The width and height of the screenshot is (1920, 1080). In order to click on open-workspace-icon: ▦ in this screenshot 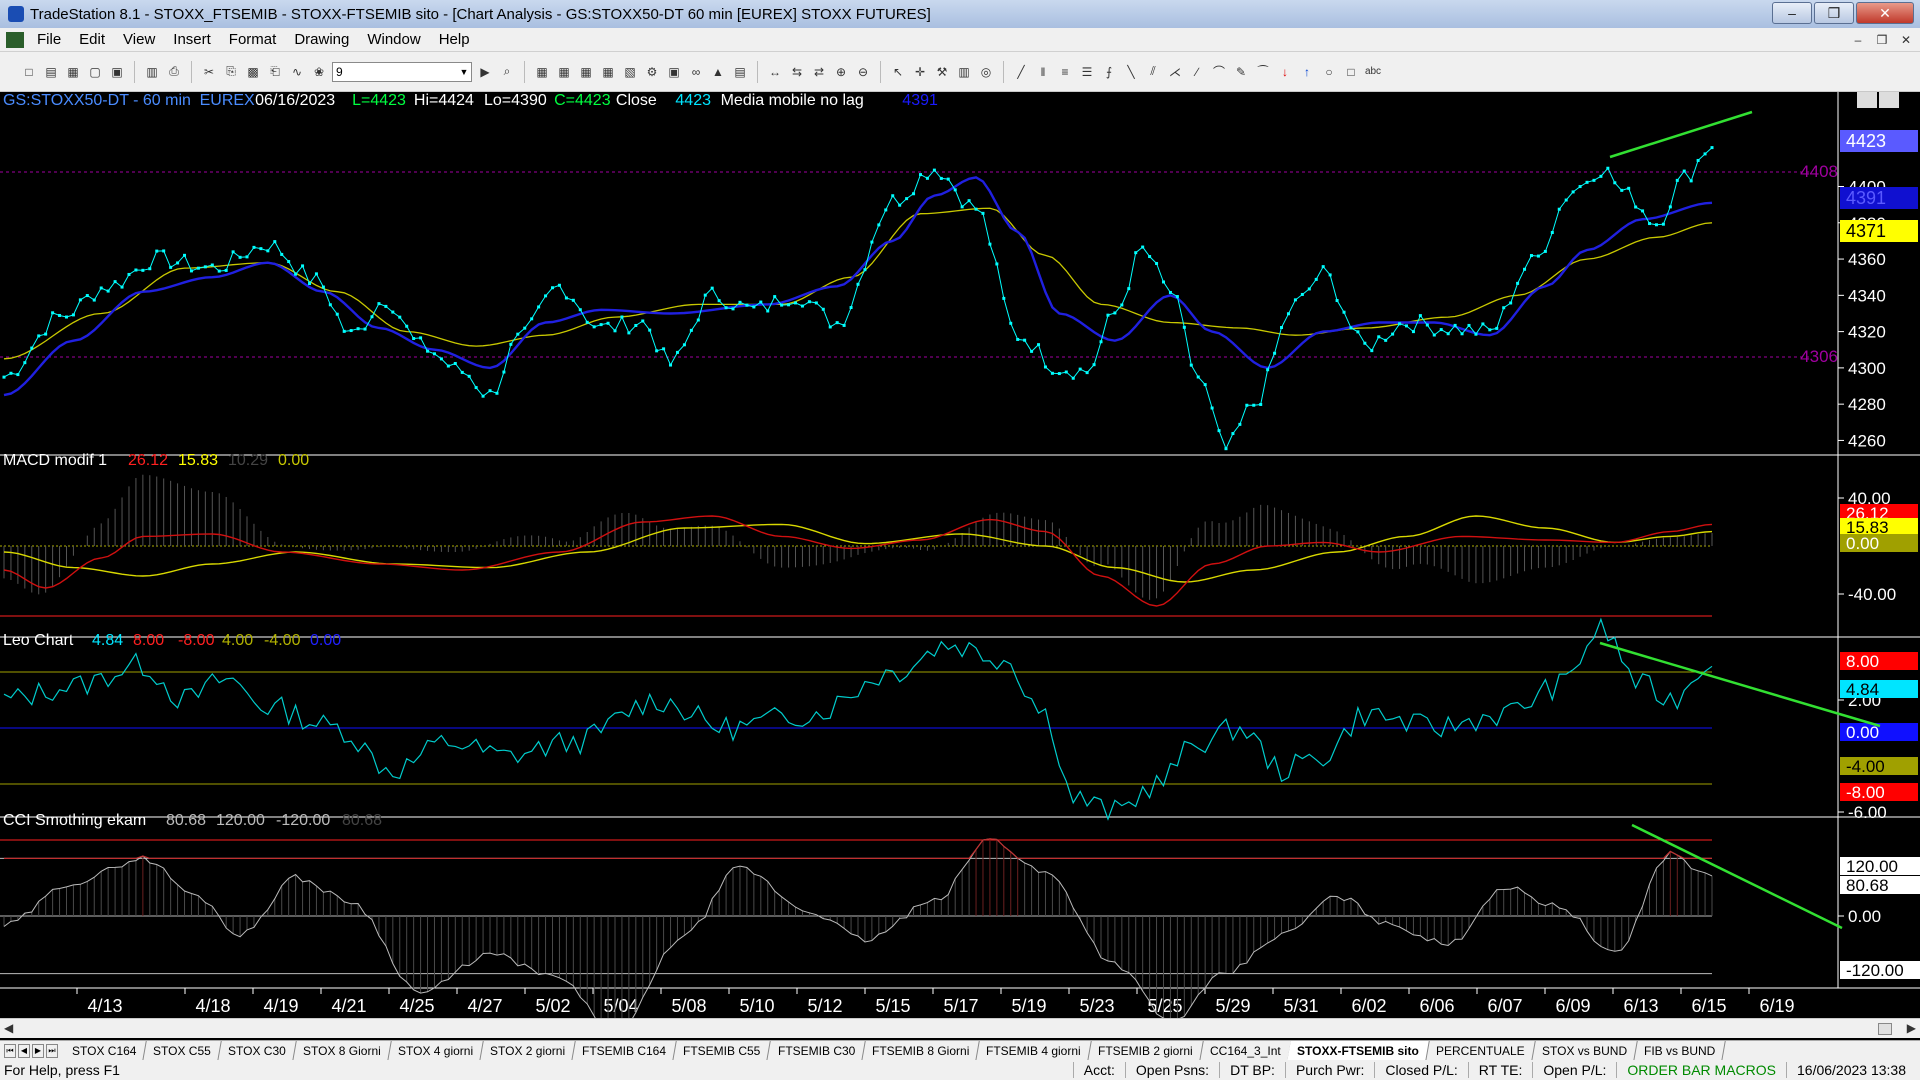, I will do `click(73, 72)`.